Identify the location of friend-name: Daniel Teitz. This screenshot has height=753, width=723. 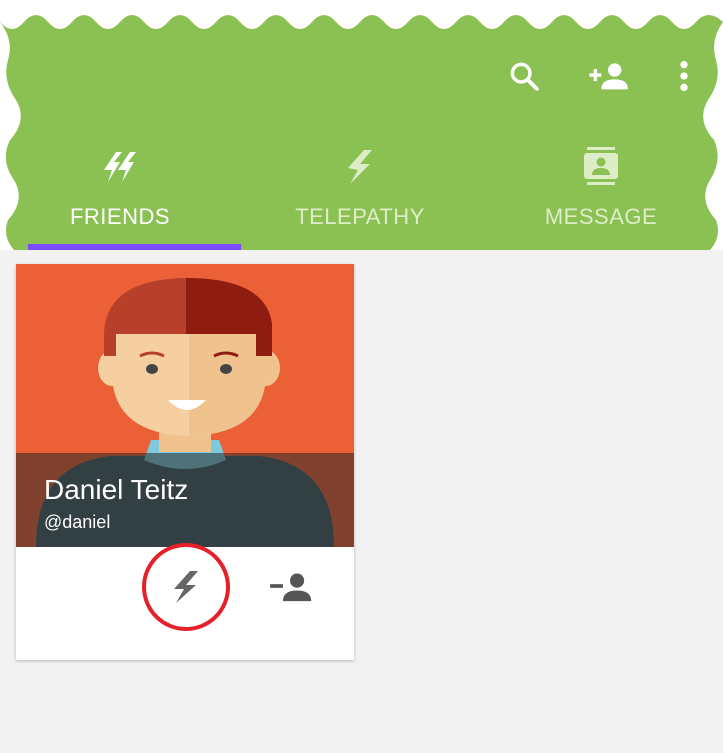
(116, 489).